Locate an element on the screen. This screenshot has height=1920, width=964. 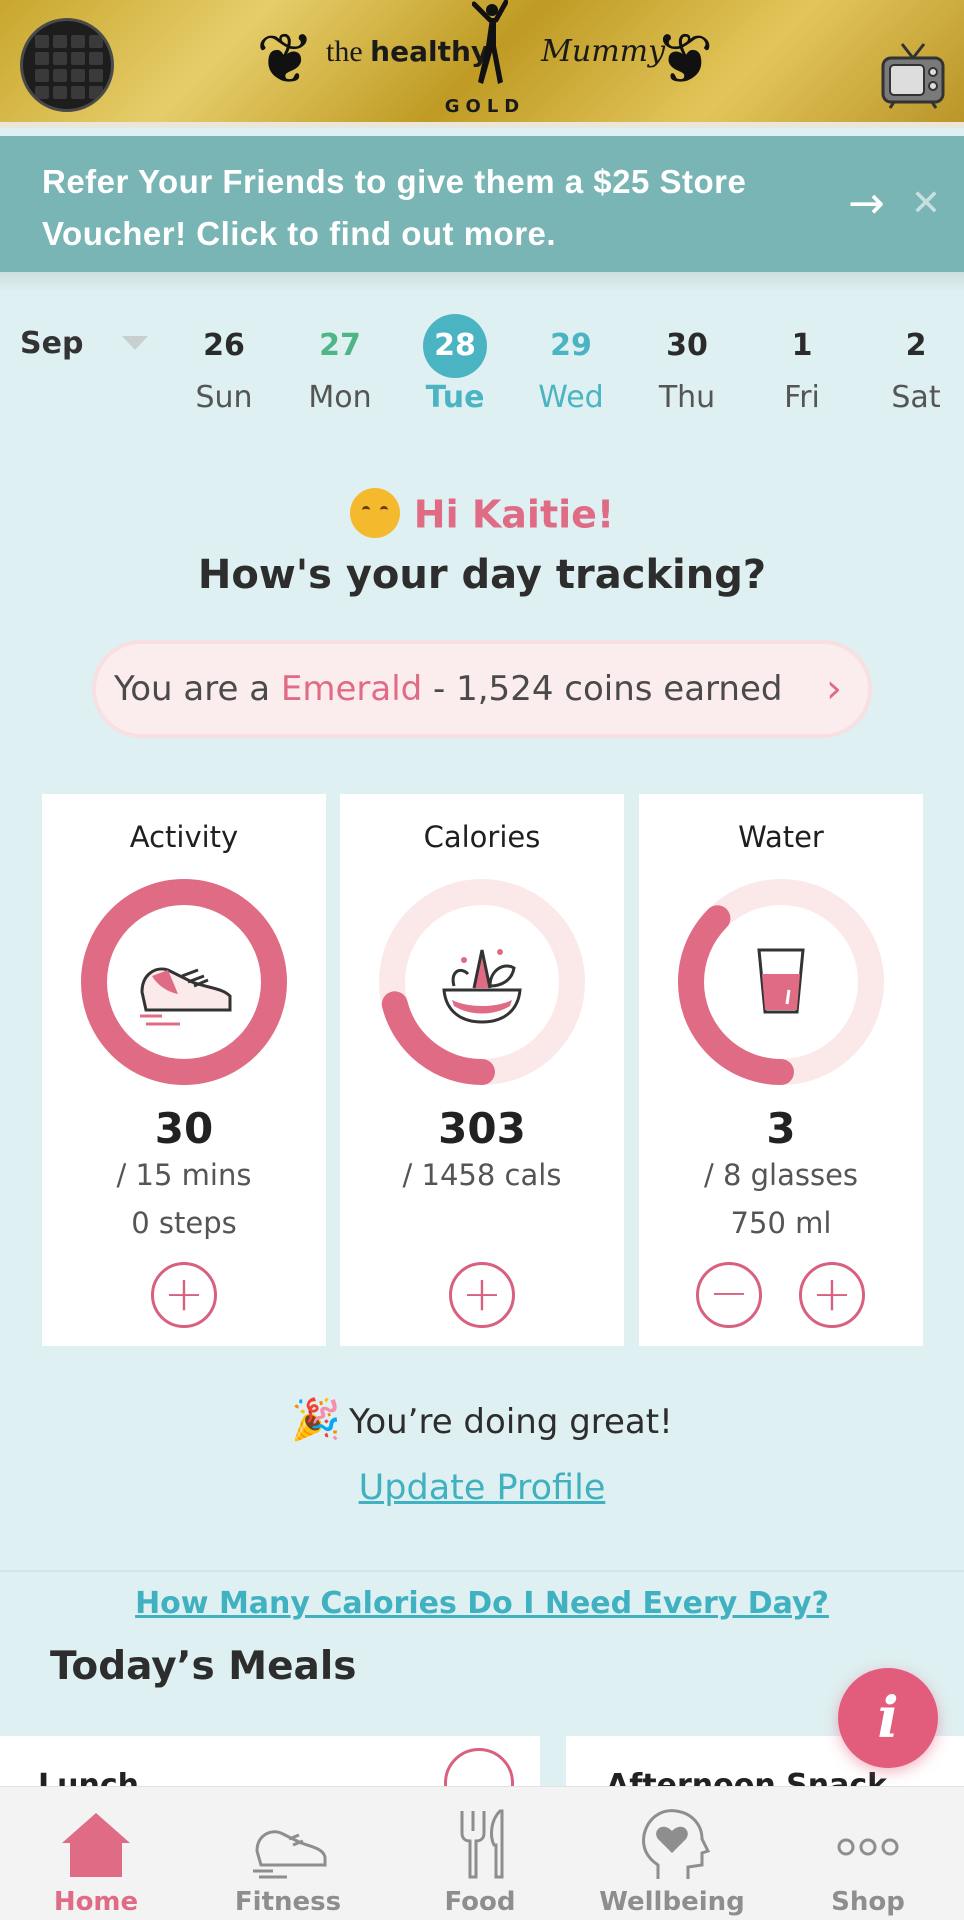
activity-target: / 15 mins is located at coordinates (184, 1175).